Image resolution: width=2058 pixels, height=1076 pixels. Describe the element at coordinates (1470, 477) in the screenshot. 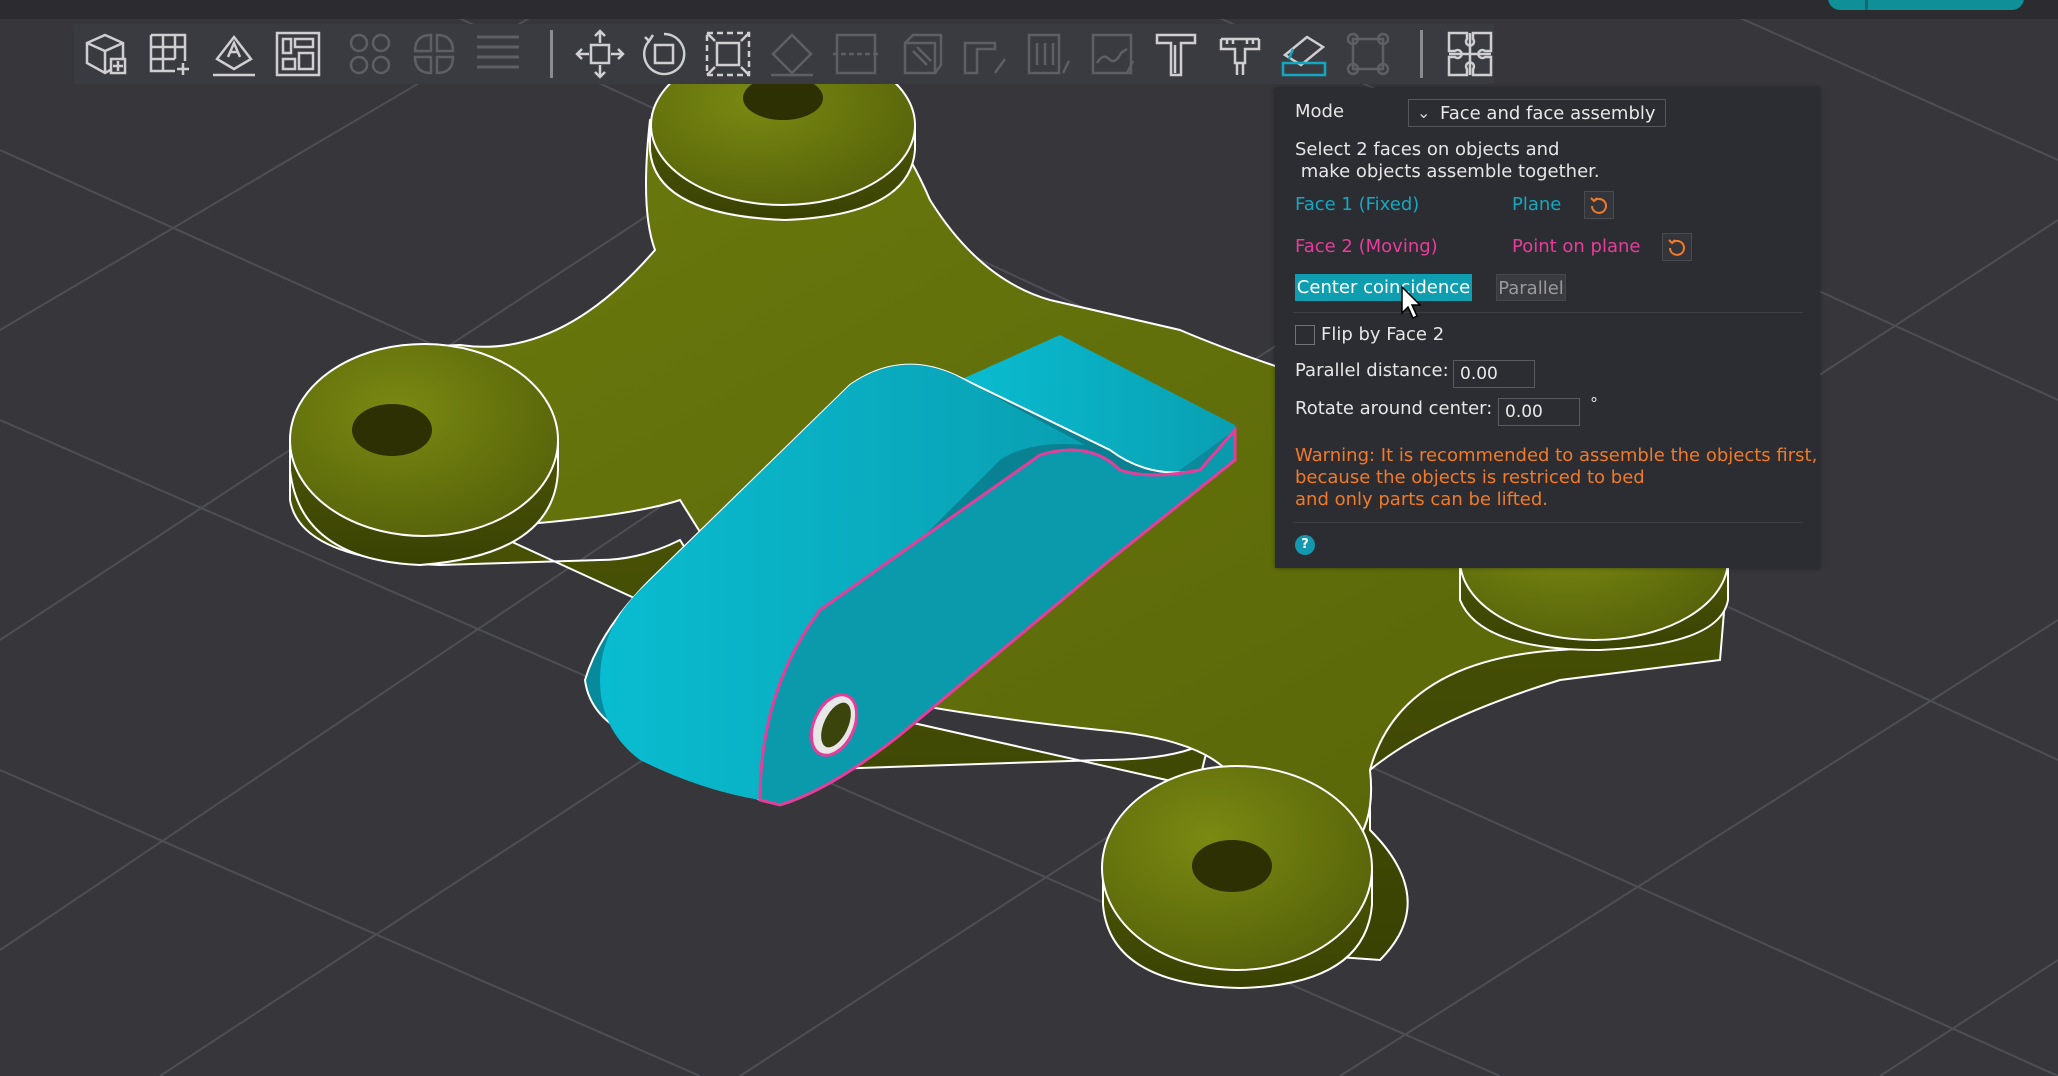

I see `warning-text-line2: because the objects is restriced to bed` at that location.